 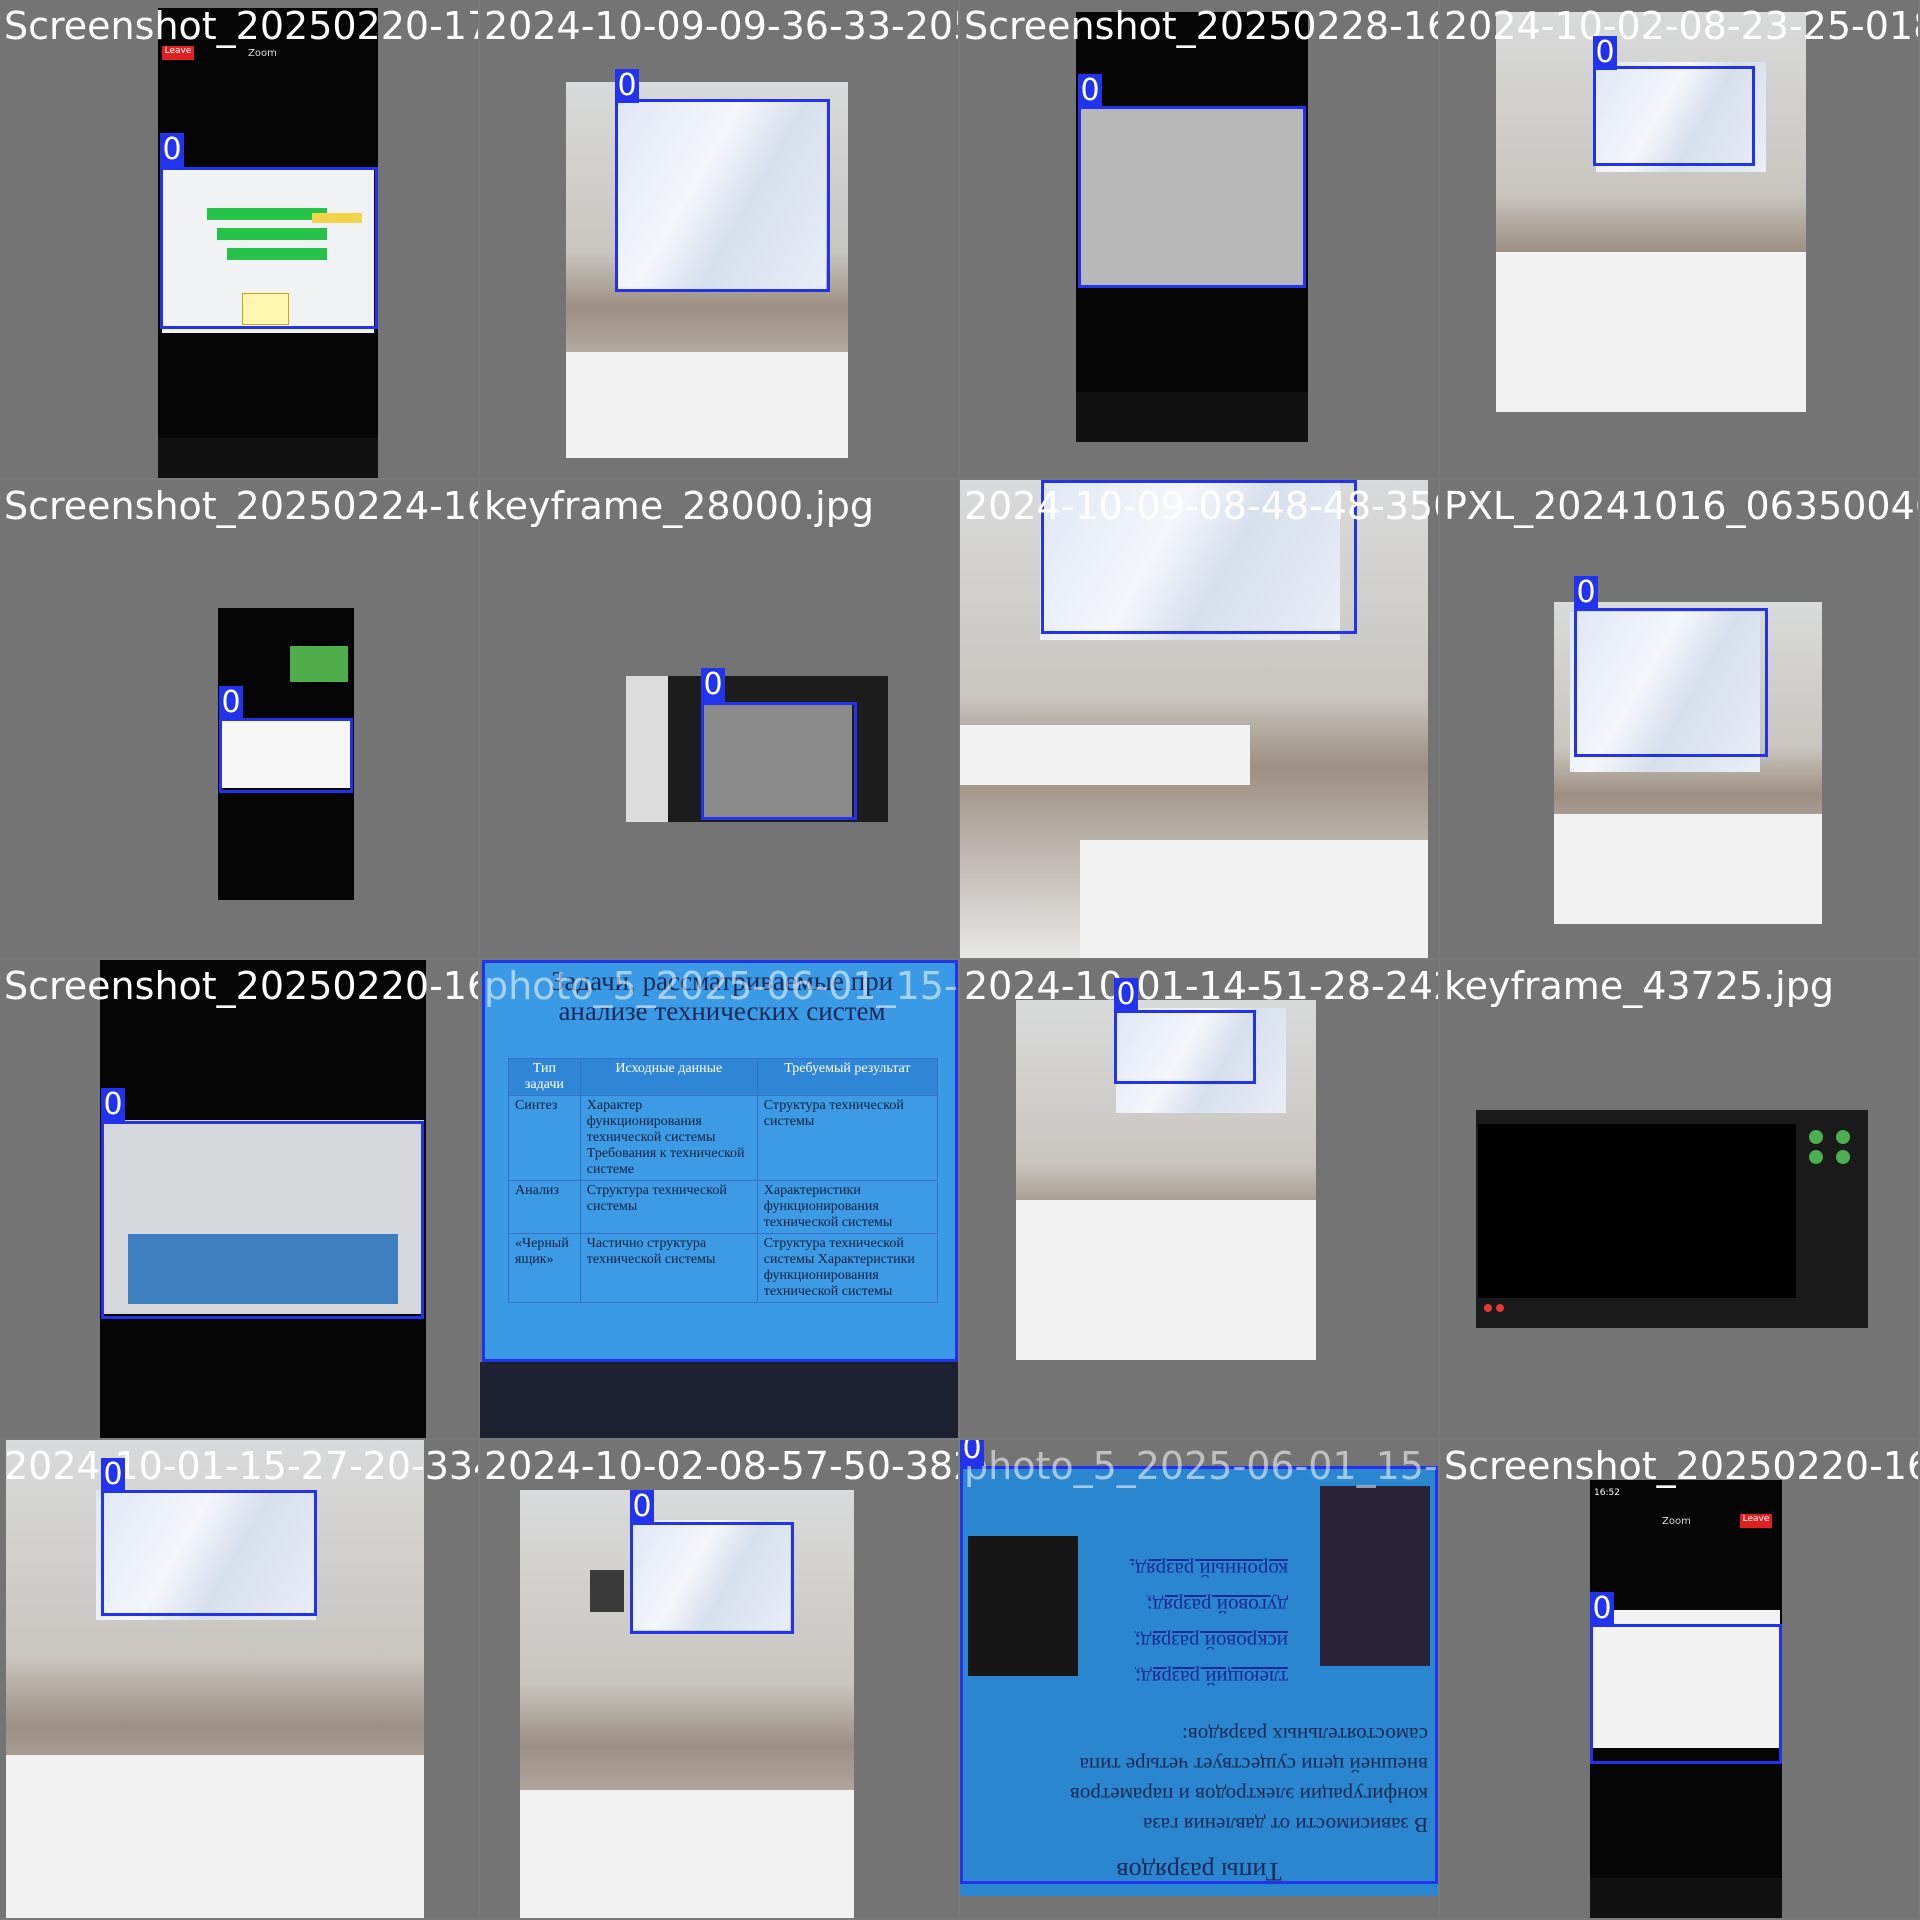 I want to click on tile-14: 0 2024-10-02-08-57-50-382.jpg, so click(x=719, y=1679).